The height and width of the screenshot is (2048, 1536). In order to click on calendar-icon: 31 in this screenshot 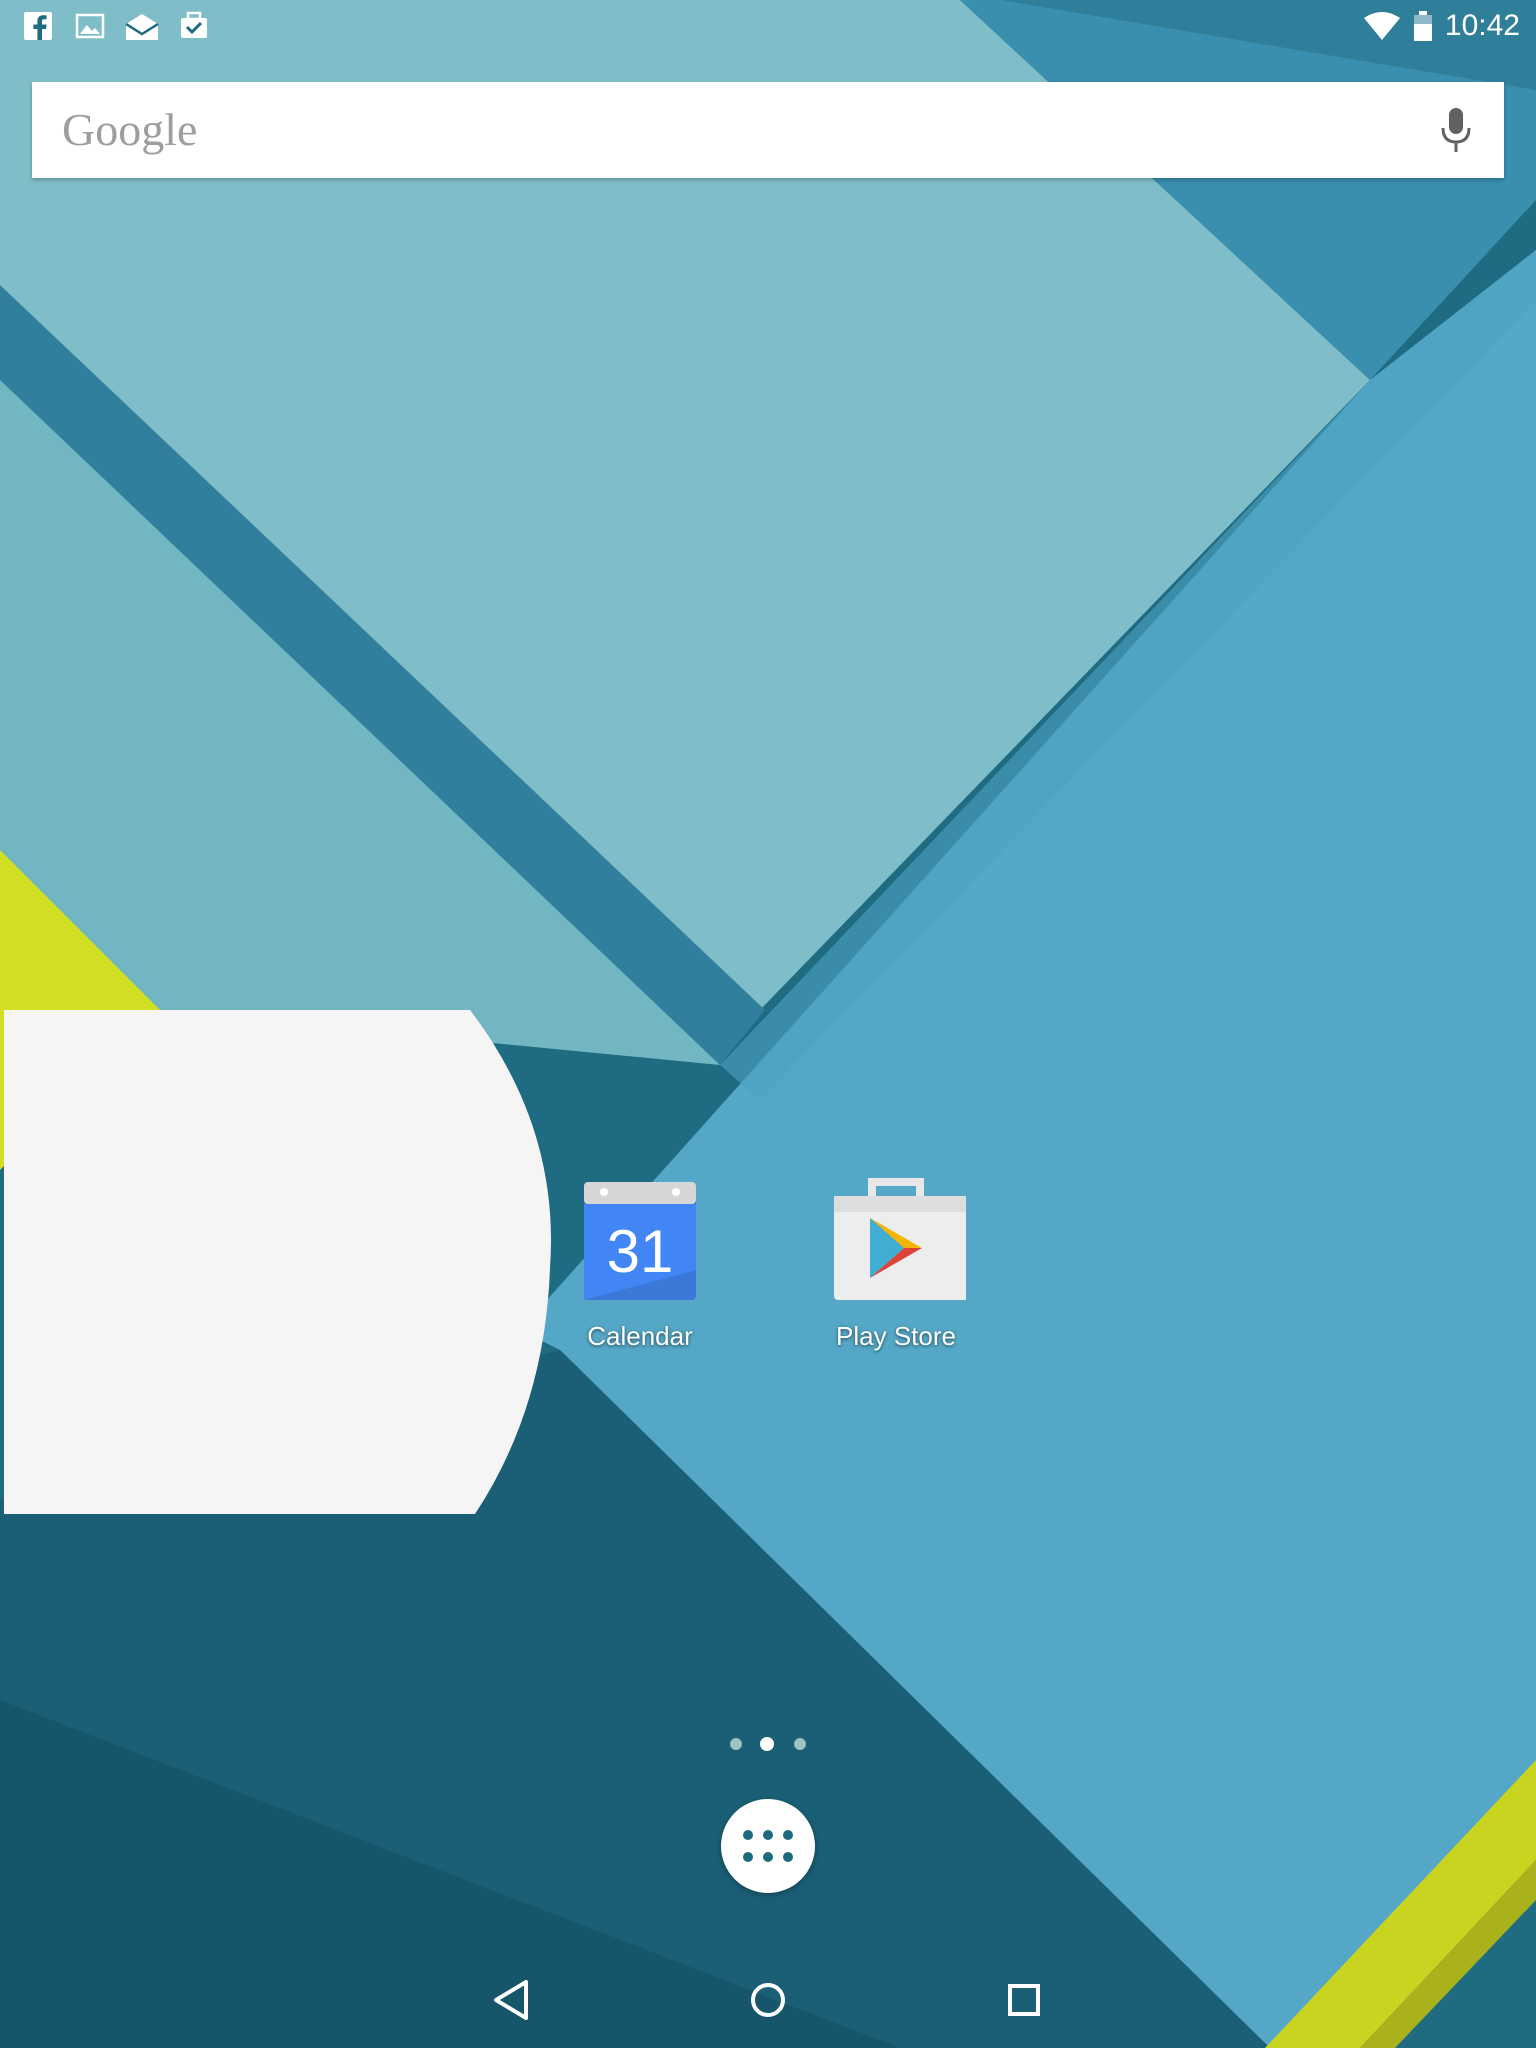, I will do `click(640, 1241)`.